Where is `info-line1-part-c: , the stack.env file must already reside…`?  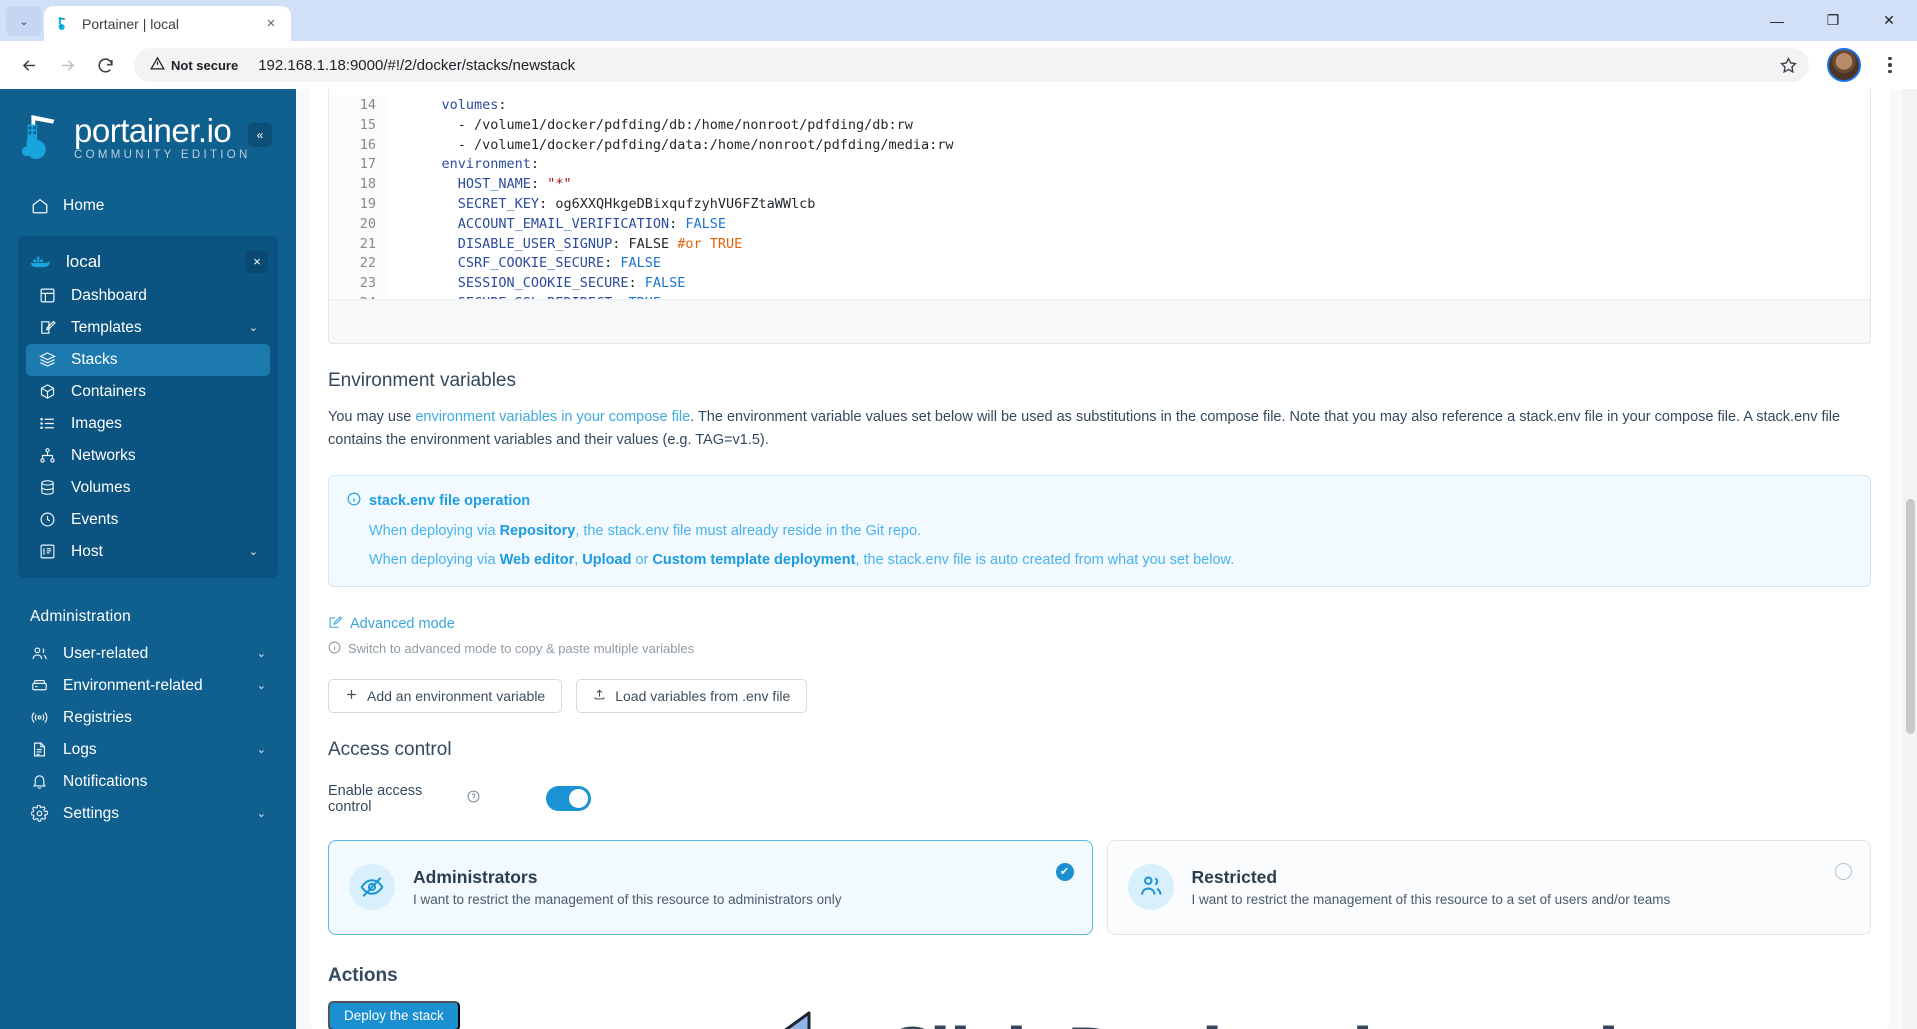
info-line1-part-c: , the stack.env file must already reside… is located at coordinates (748, 530).